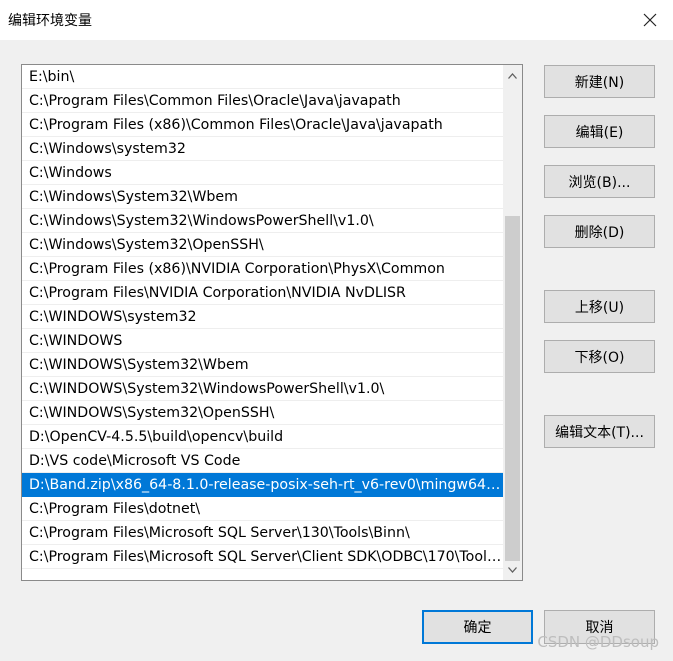  I want to click on close-button, so click(650, 20).